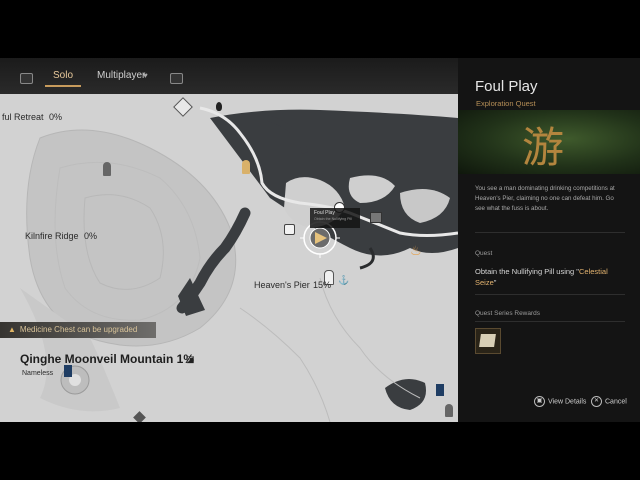 This screenshot has width=640, height=480. I want to click on objective-end: ", so click(495, 282).